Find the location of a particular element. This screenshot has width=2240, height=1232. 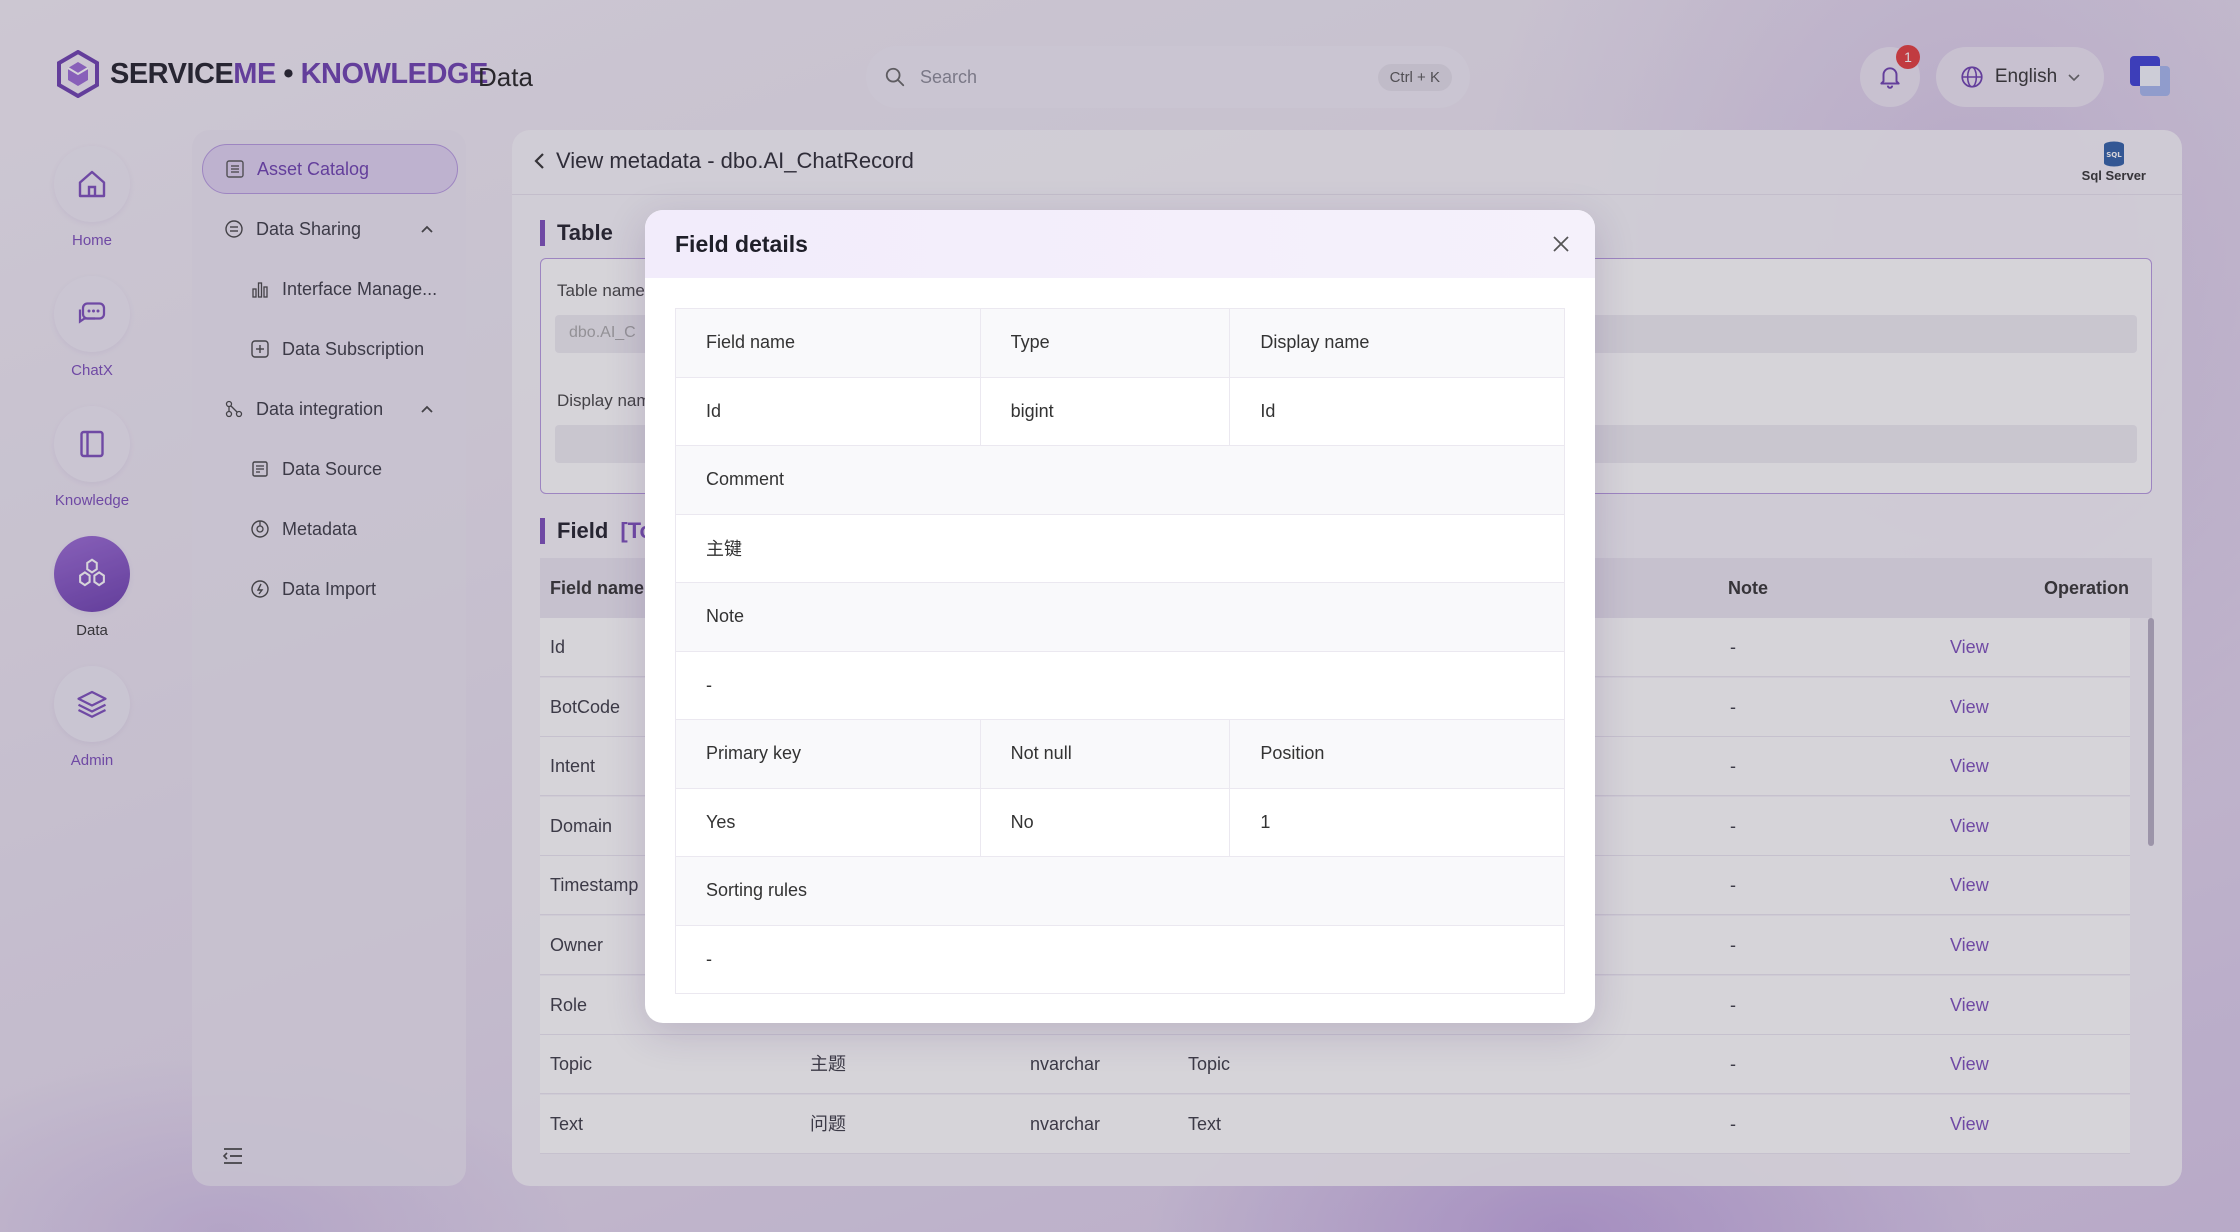

detail-label-row: Field name Type Display name is located at coordinates (1120, 343).